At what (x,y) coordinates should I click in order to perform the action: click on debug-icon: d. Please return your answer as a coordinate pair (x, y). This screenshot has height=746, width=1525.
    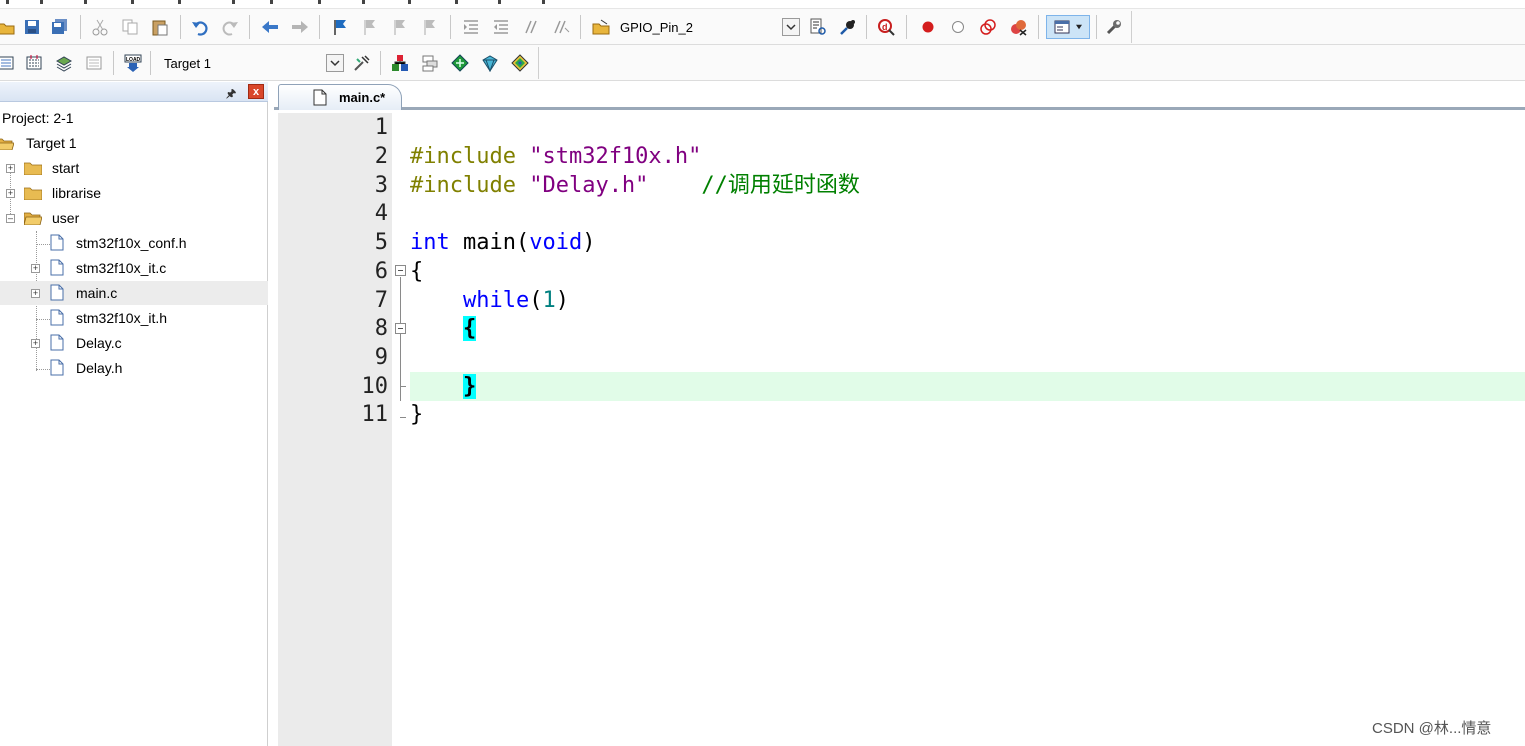
    Looking at the image, I should click on (886, 27).